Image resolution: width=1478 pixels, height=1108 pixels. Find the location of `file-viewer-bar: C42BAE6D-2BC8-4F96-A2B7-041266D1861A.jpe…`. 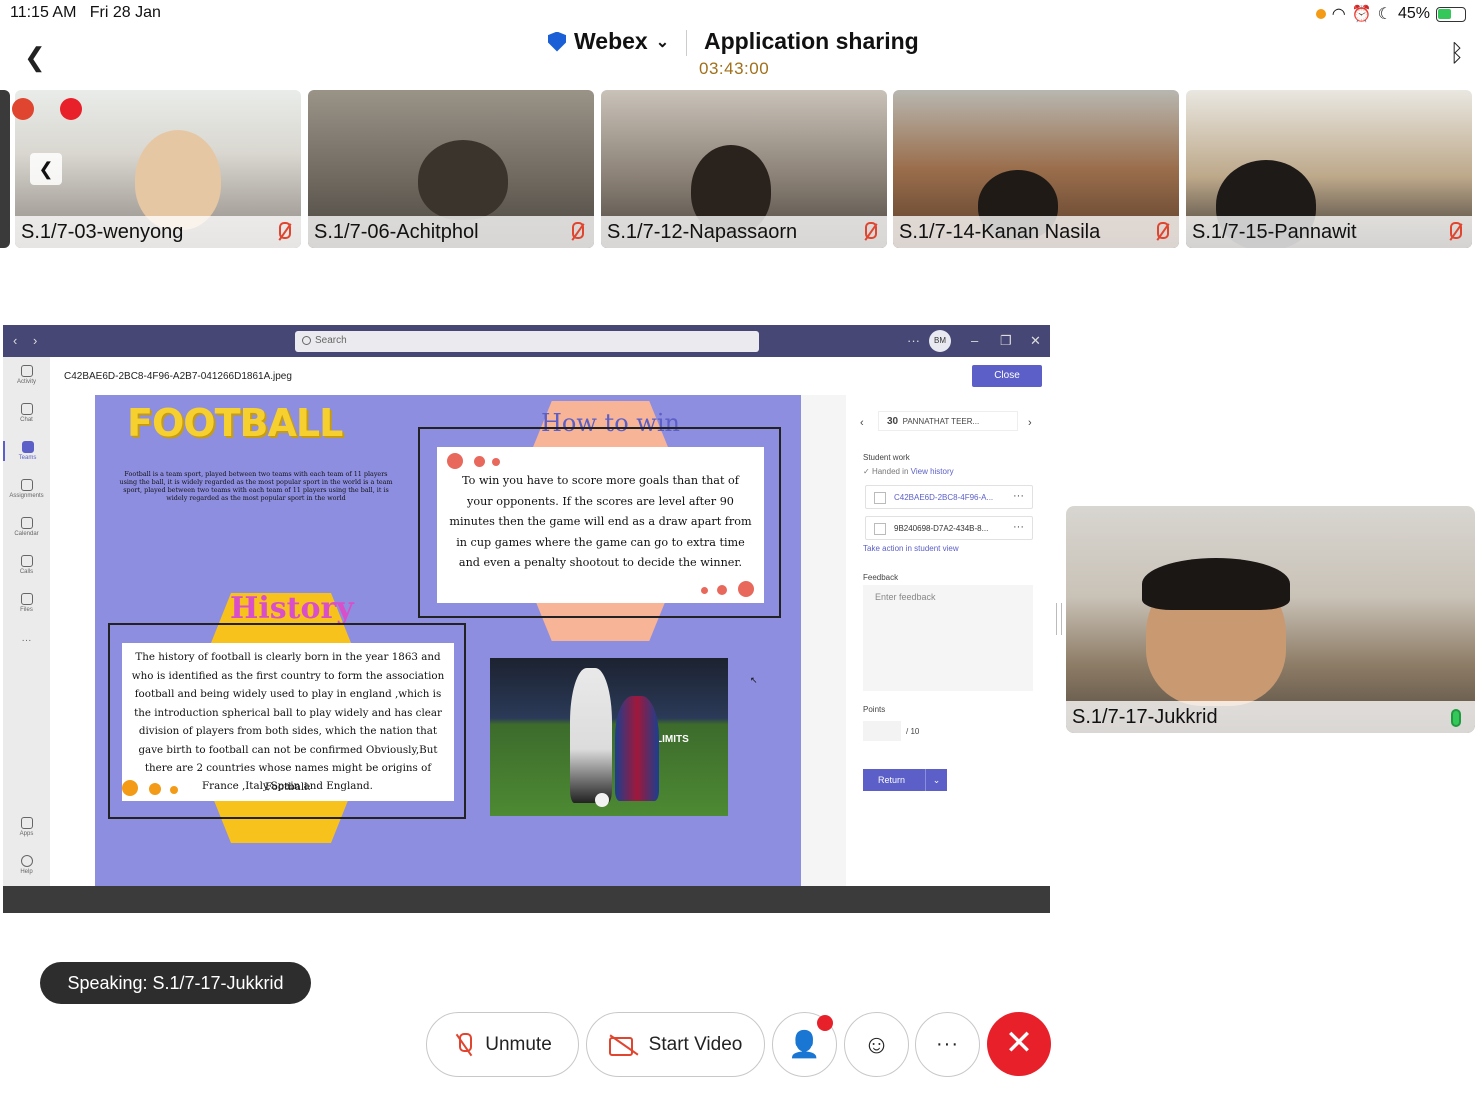

file-viewer-bar: C42BAE6D-2BC8-4F96-A2B7-041266D1861A.jpe… is located at coordinates (550, 376).